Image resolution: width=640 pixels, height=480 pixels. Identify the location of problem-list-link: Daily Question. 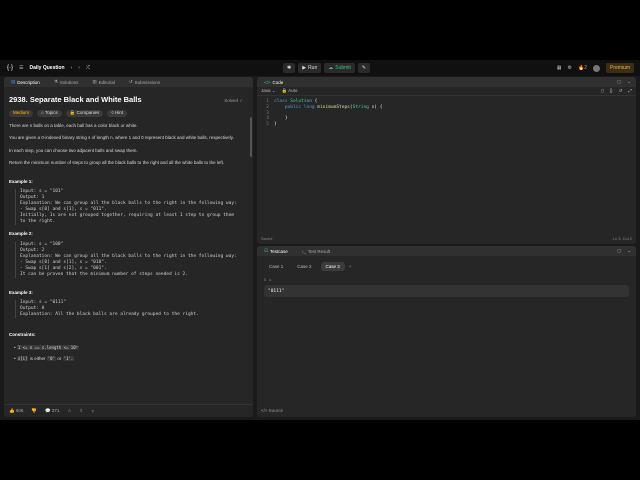
(47, 68).